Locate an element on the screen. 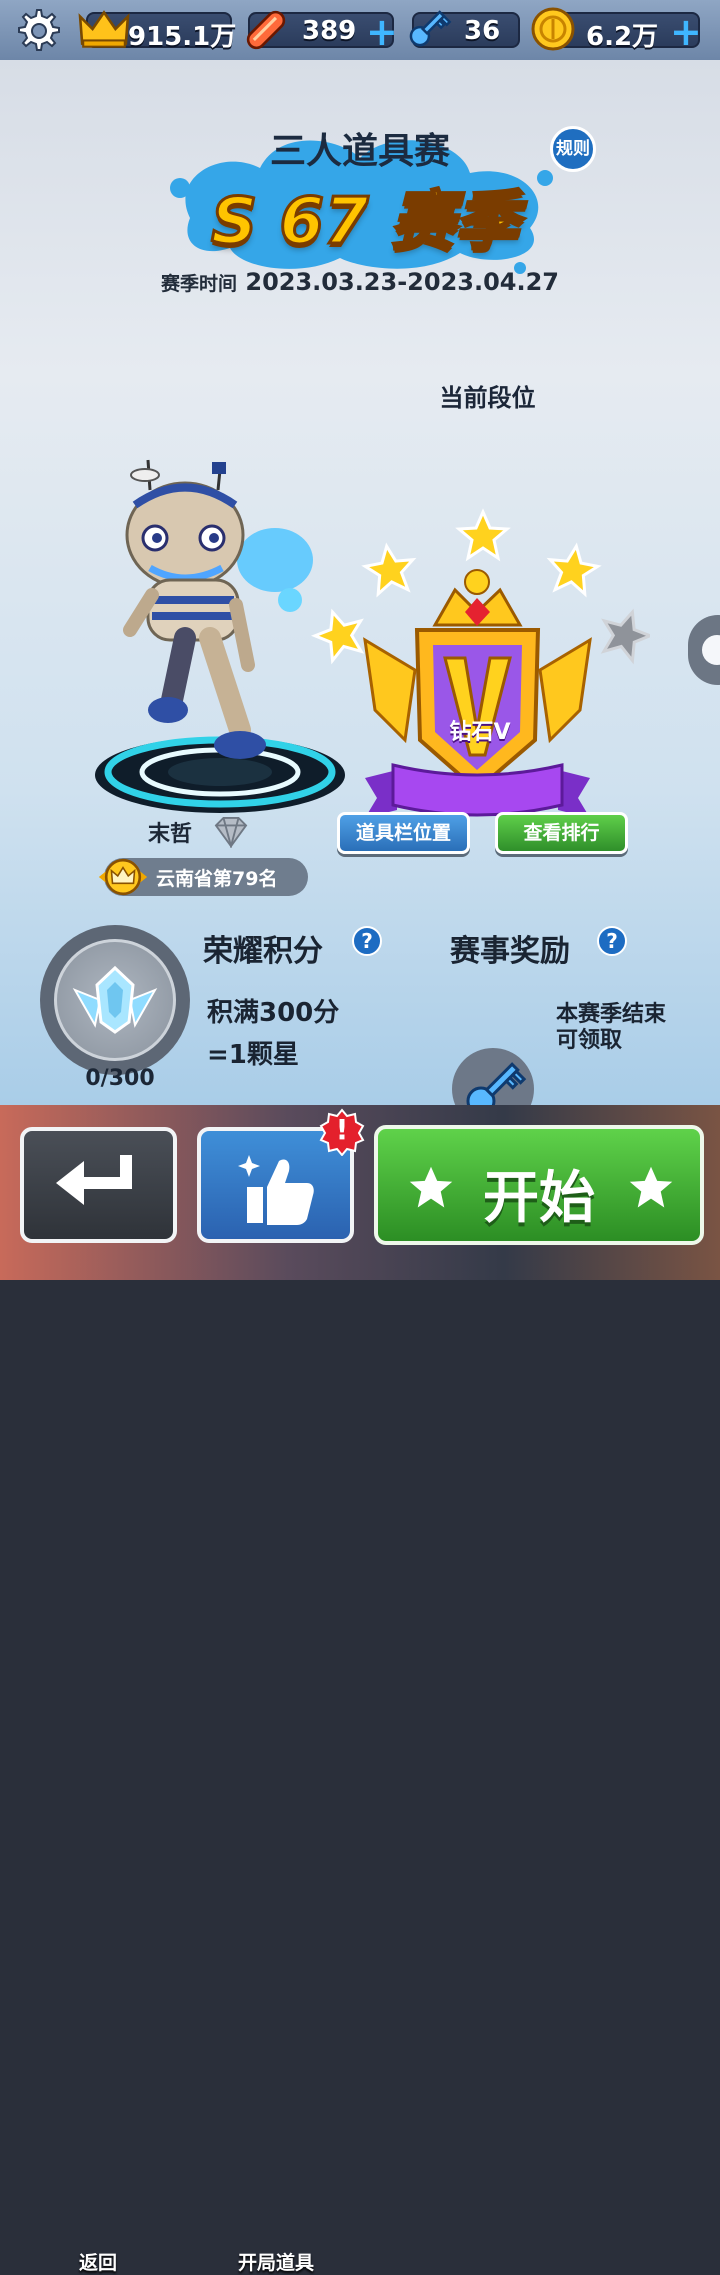 This screenshot has width=720, height=2275. drawer-handle-knob is located at coordinates (711, 650).